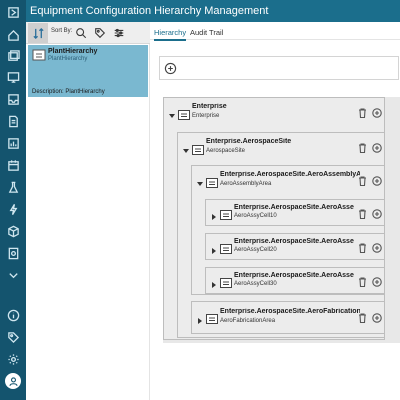  I want to click on bolt-icon, so click(13, 209).